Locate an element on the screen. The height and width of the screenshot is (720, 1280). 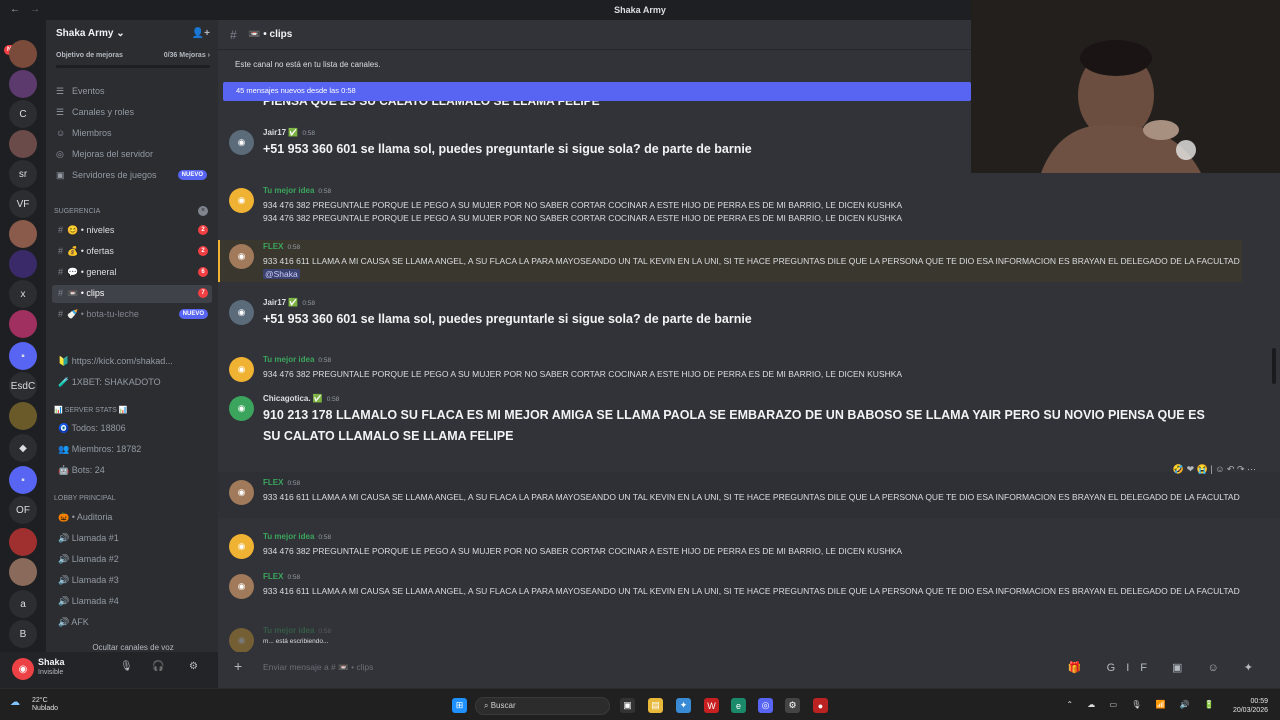
sidebar-nav-item: ☰ Canales y roles is located at coordinates (133, 112).